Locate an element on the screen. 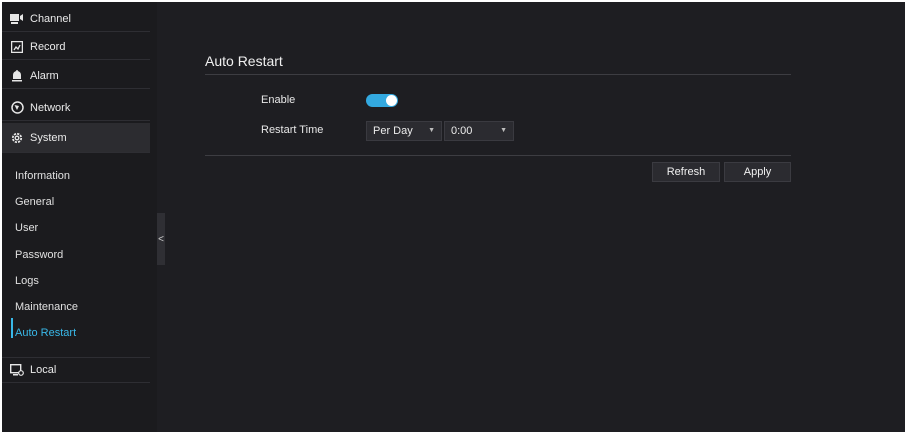  toggle-knob is located at coordinates (391, 100).